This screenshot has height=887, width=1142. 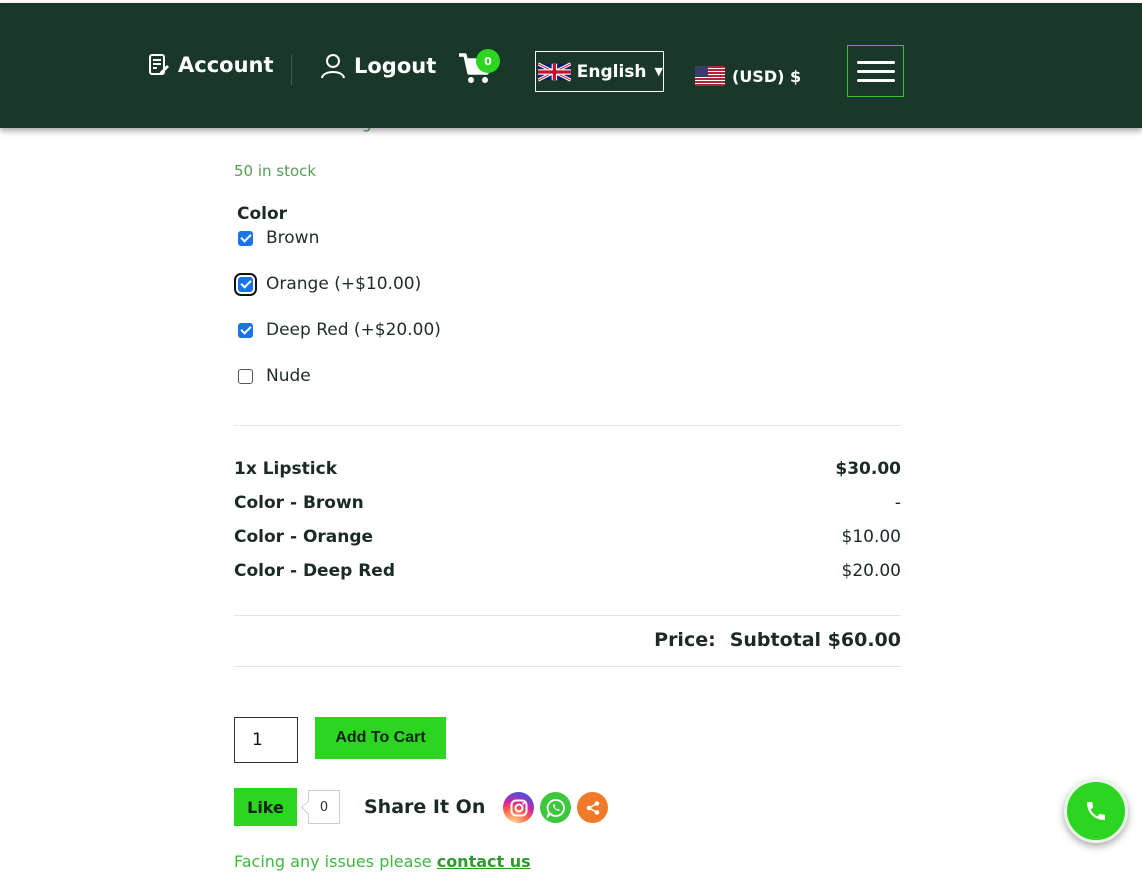 I want to click on like-button: Like, so click(x=265, y=807).